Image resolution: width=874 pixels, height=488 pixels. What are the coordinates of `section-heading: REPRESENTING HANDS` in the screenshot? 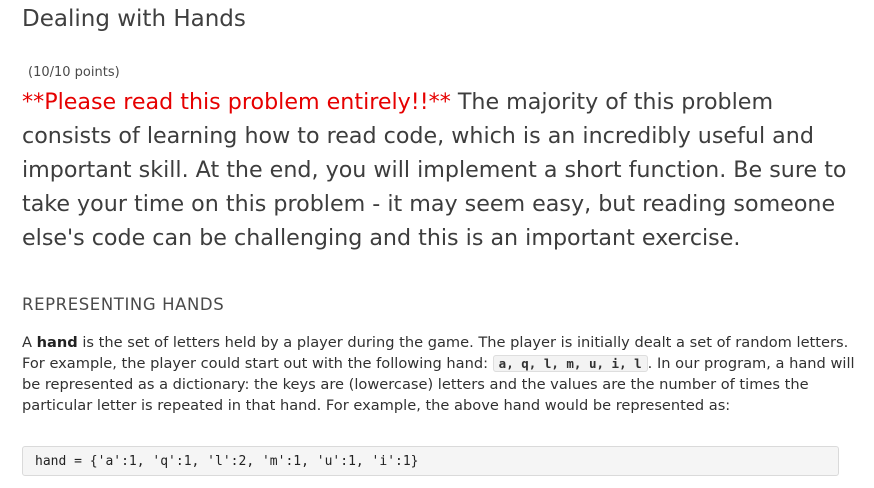 It's located at (123, 304).